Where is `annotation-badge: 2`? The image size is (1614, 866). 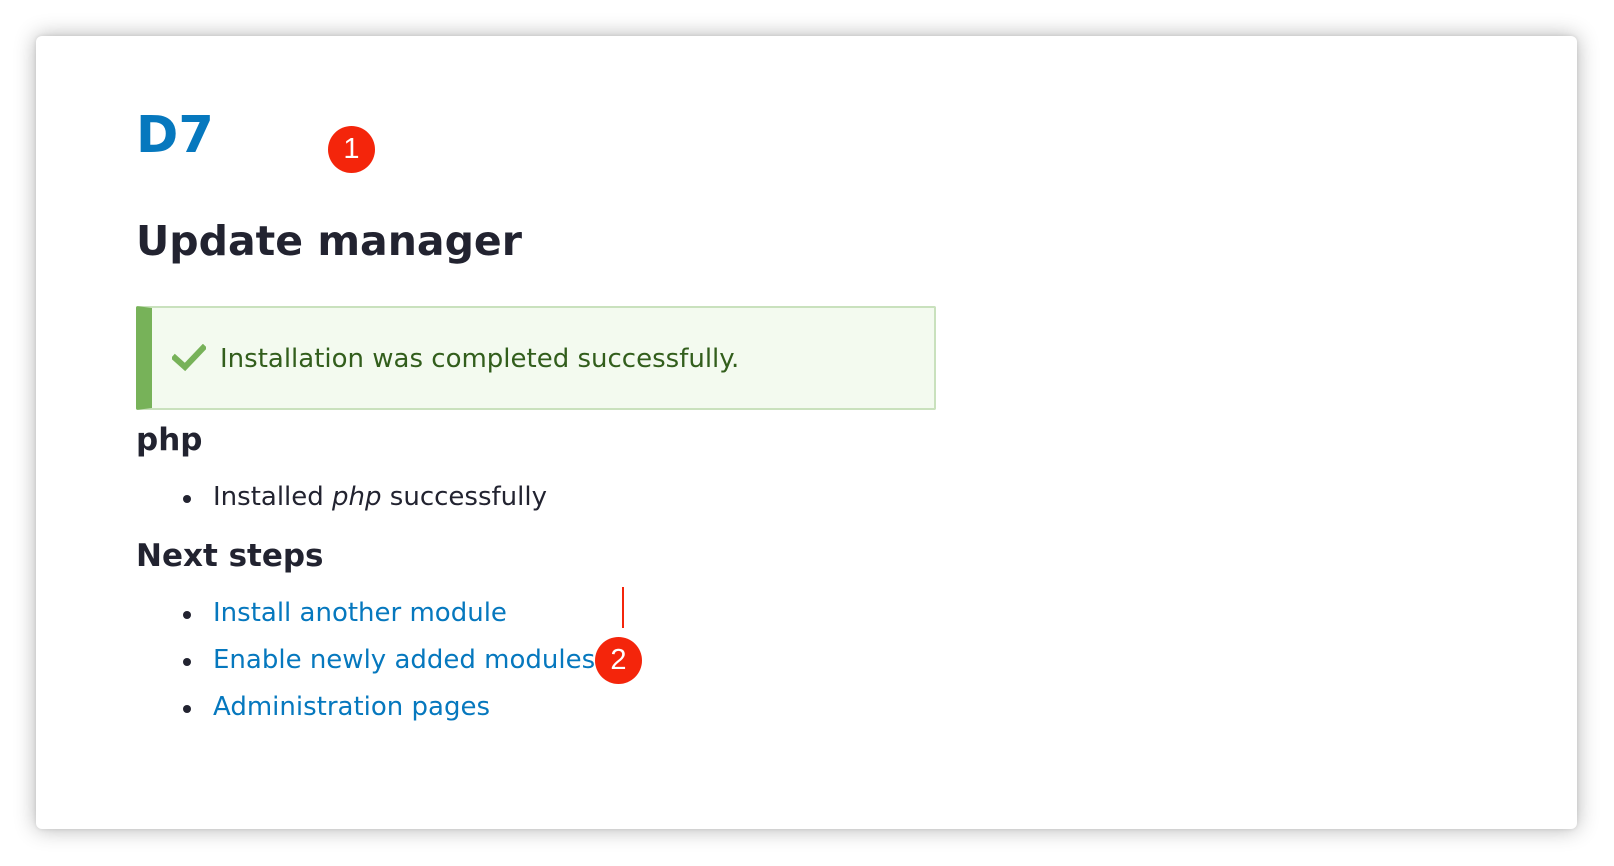
annotation-badge: 2 is located at coordinates (618, 660).